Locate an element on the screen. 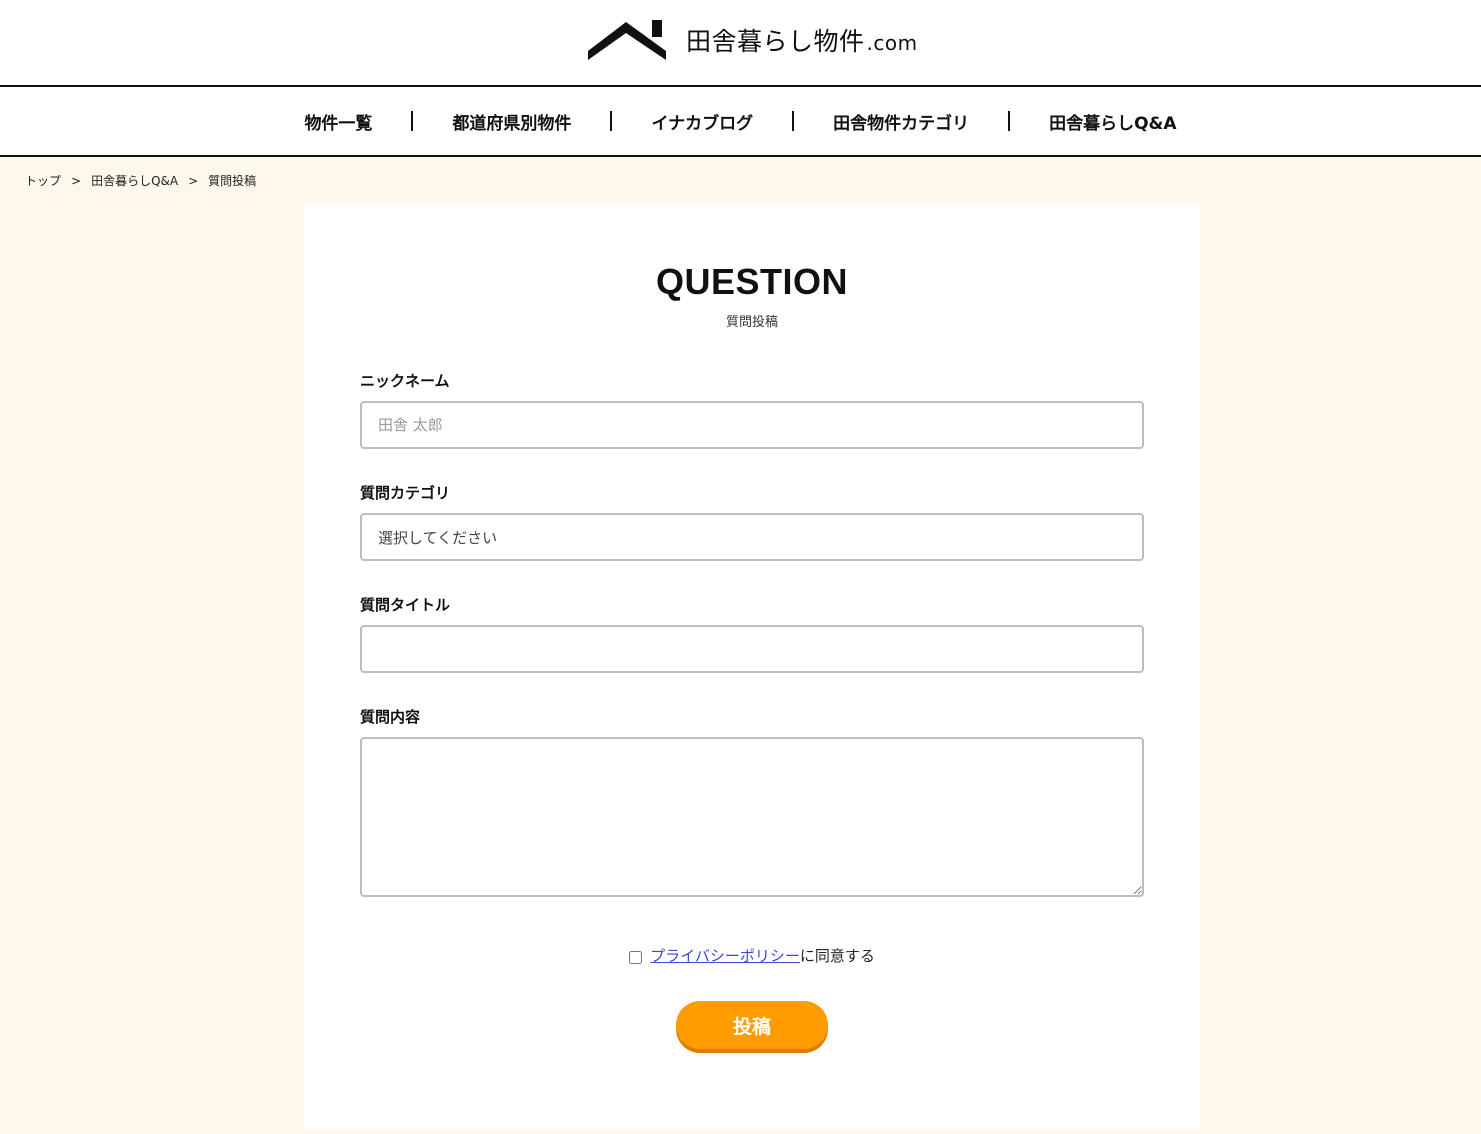  breadcrumb-top: トップ is located at coordinates (43, 180).